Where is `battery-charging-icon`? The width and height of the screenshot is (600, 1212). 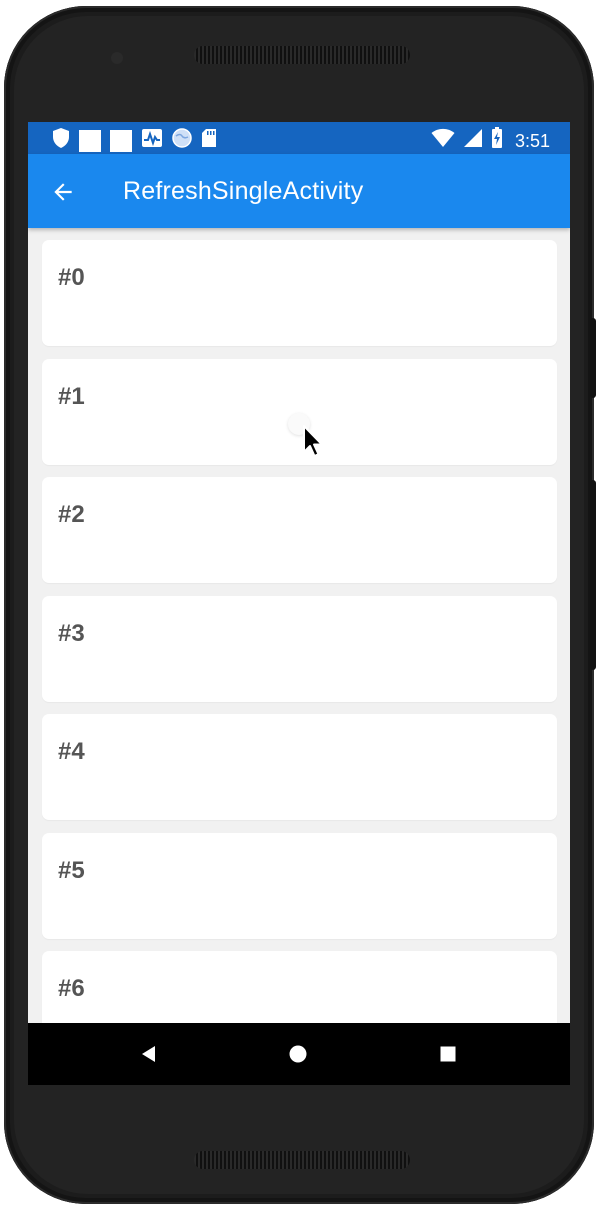 battery-charging-icon is located at coordinates (497, 140).